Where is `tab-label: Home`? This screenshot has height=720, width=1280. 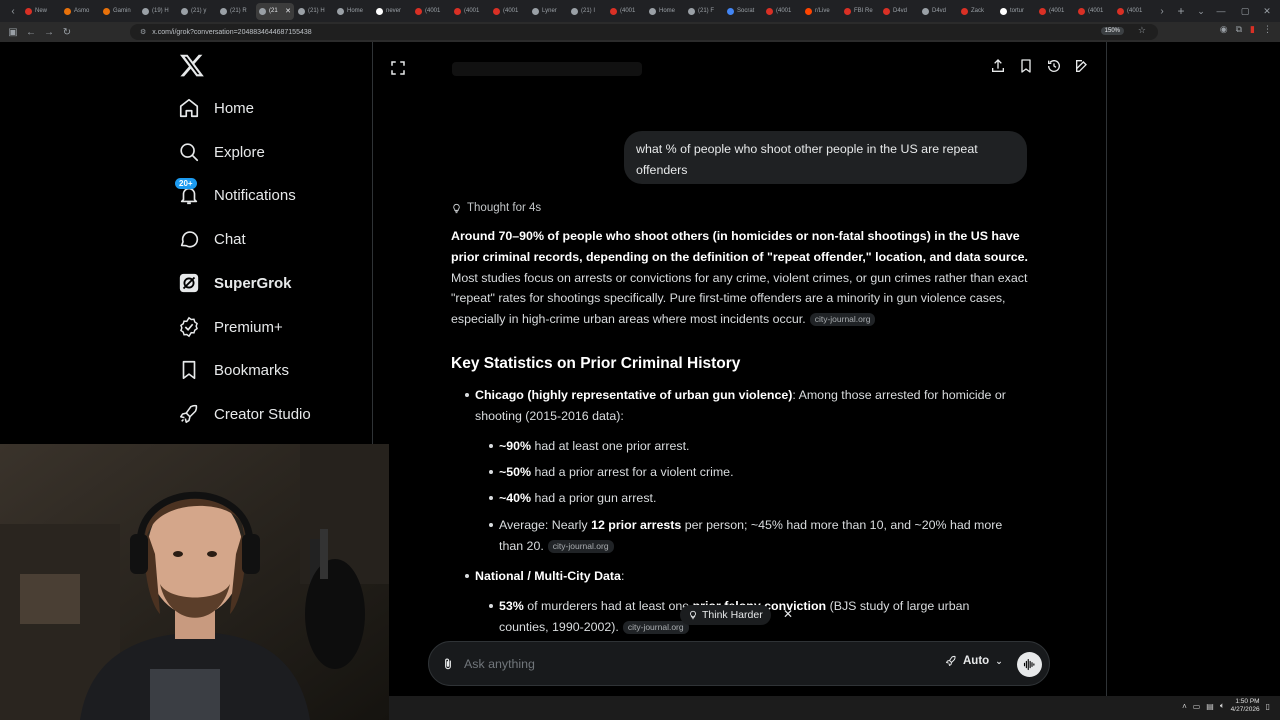
tab-label: Home is located at coordinates (667, 11).